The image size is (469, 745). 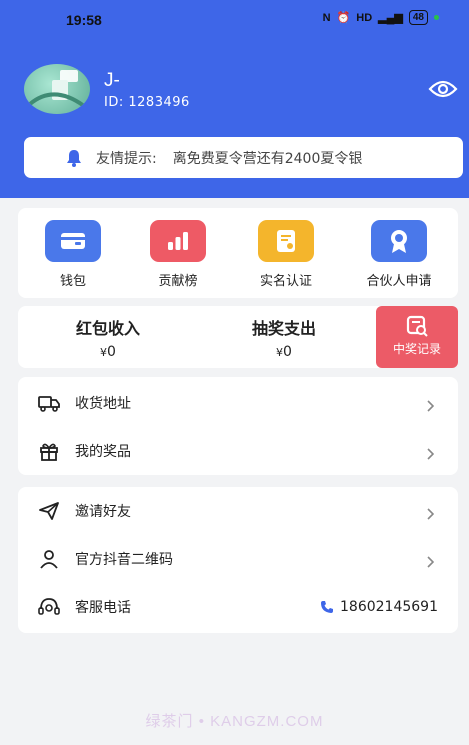 I want to click on phone-icon, so click(x=327, y=607).